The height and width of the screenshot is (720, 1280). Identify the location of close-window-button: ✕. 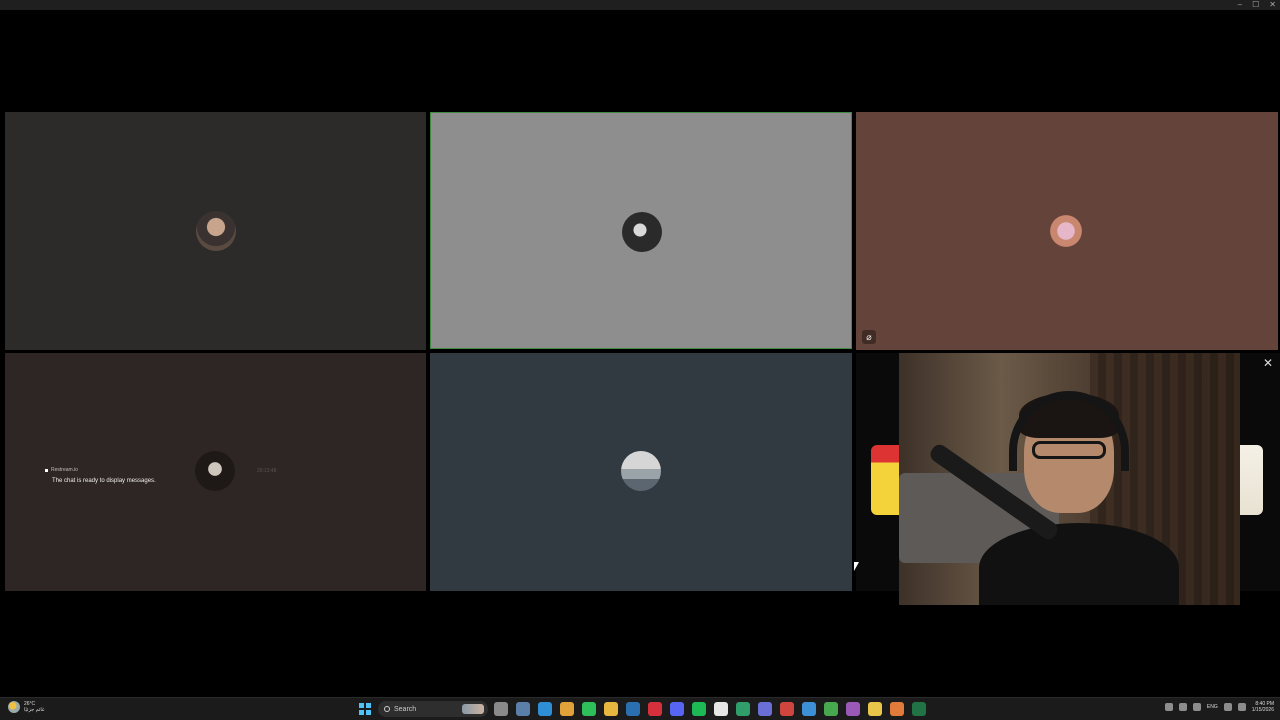
(1272, 5).